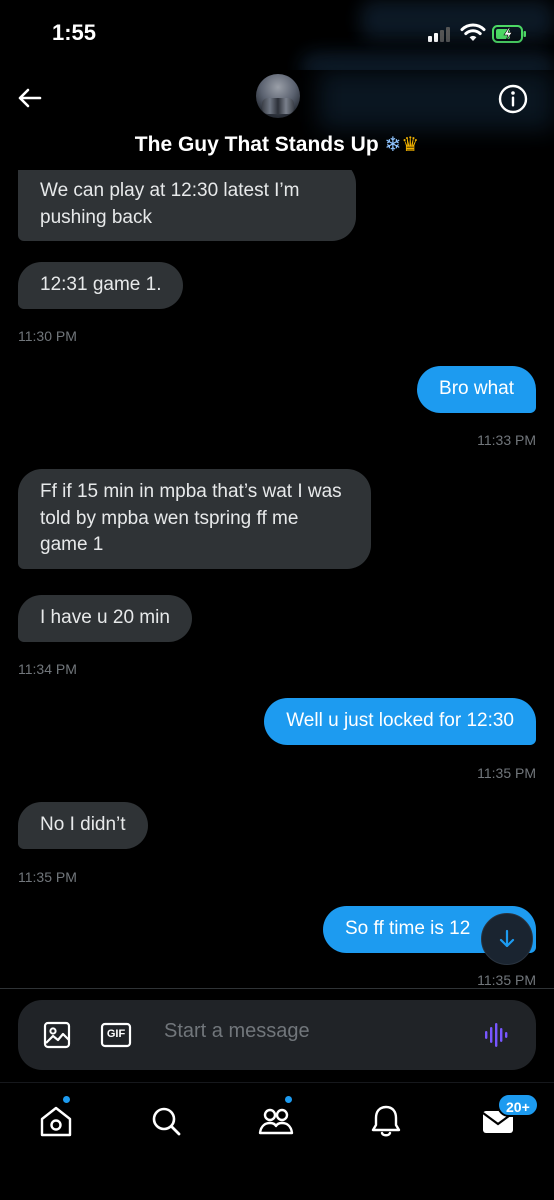 Image resolution: width=554 pixels, height=1200 pixels. I want to click on message-bubble-incoming: 12:31 game 1., so click(101, 285).